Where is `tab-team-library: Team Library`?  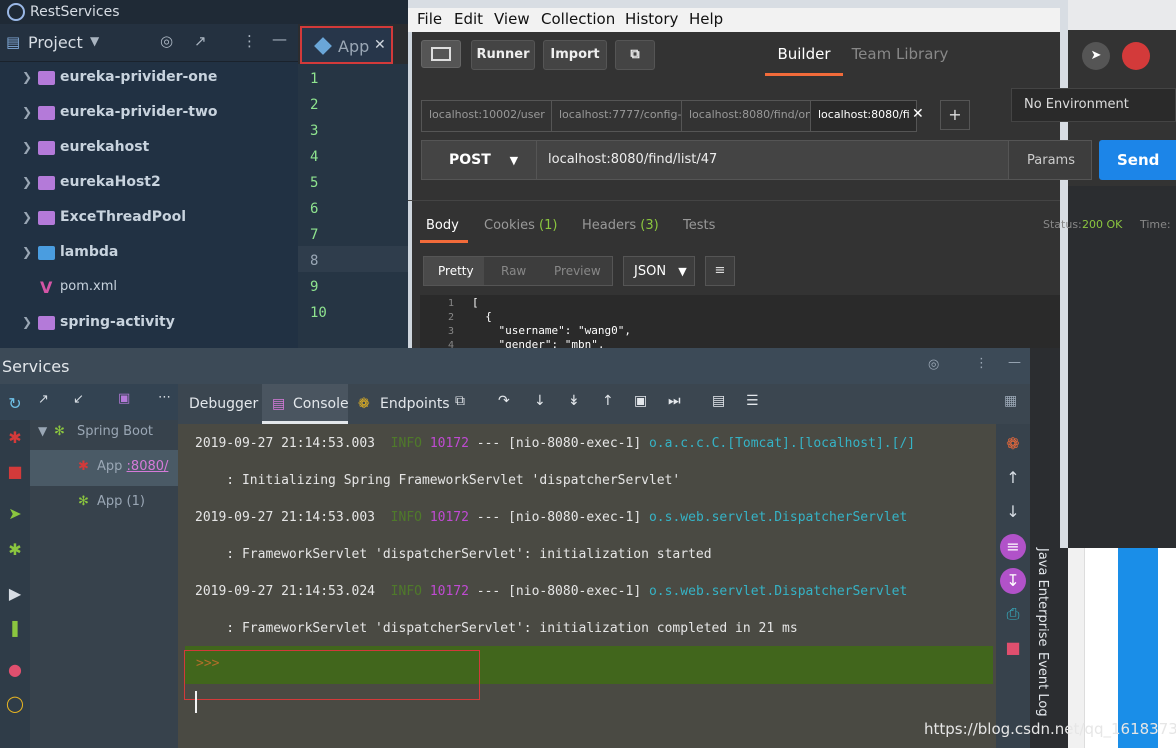 tab-team-library: Team Library is located at coordinates (900, 54).